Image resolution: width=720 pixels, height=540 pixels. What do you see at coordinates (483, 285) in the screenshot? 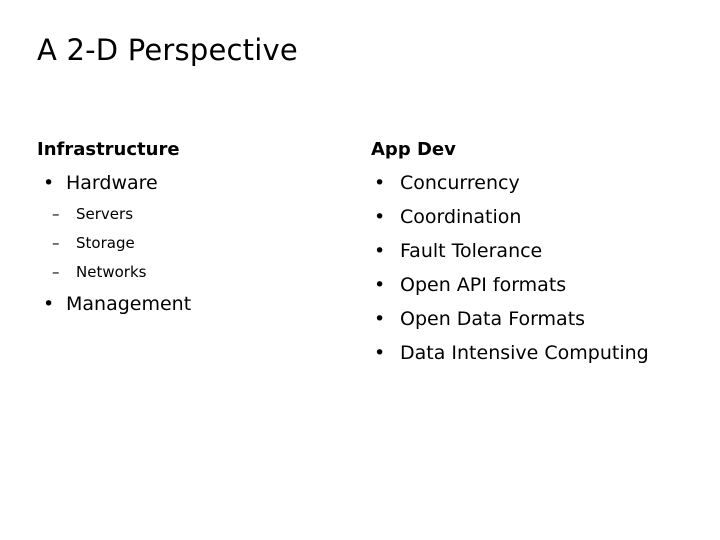
I see `list-item-label: Open API formats` at bounding box center [483, 285].